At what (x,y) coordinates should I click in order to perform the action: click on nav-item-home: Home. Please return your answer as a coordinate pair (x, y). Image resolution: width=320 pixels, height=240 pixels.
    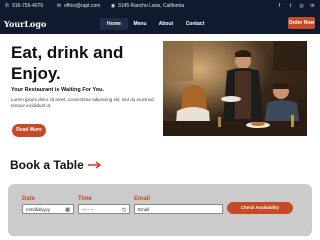
    Looking at the image, I should click on (114, 24).